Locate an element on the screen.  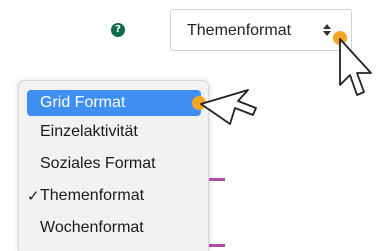
up-down-caret-icon is located at coordinates (327, 30).